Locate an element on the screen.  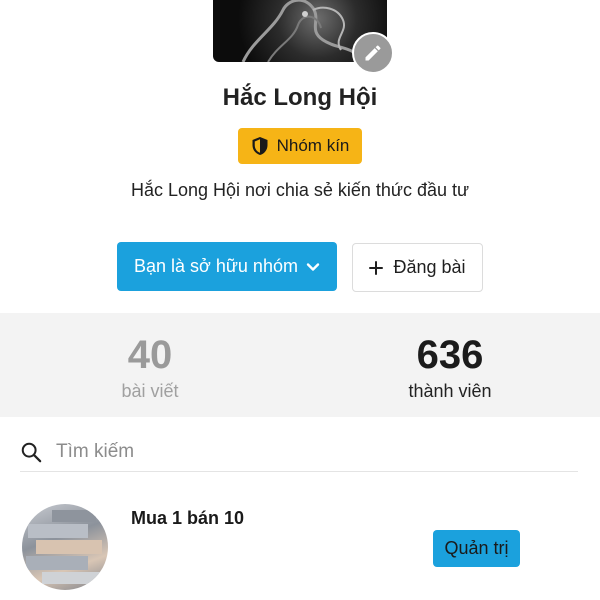
members-stat: 636 thành viên is located at coordinates (450, 357).